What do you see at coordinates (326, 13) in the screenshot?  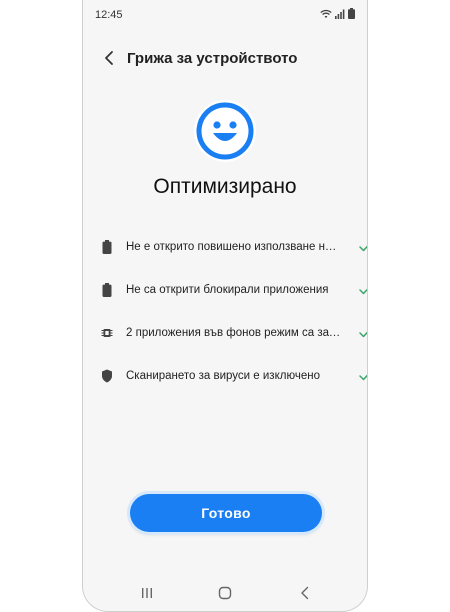 I see `wifi-icon` at bounding box center [326, 13].